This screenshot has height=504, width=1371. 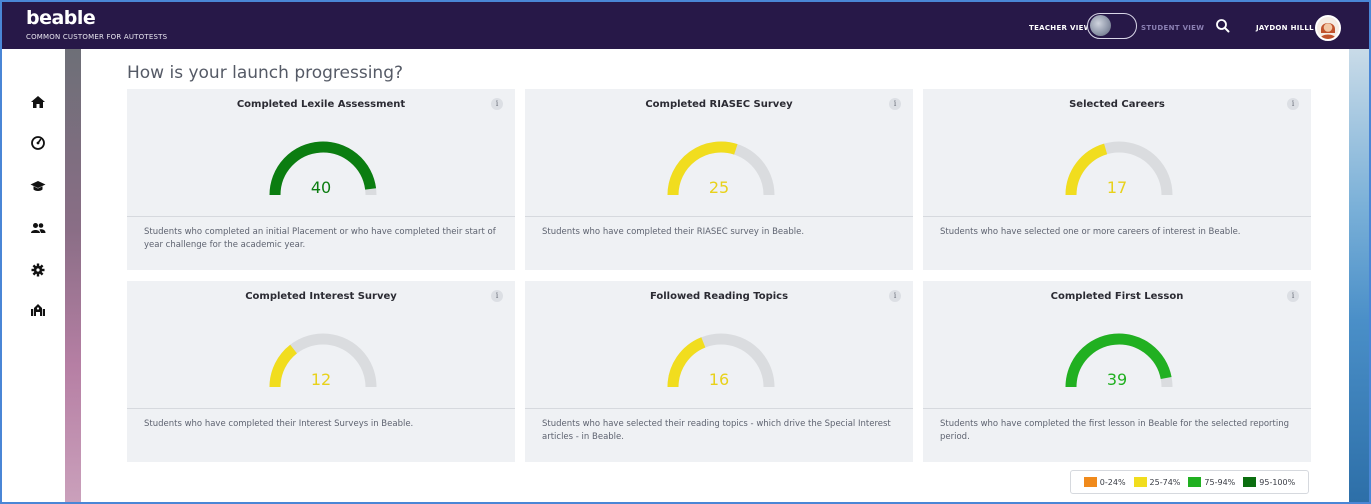 What do you see at coordinates (719, 296) in the screenshot?
I see `card-title: Followed Reading Topics` at bounding box center [719, 296].